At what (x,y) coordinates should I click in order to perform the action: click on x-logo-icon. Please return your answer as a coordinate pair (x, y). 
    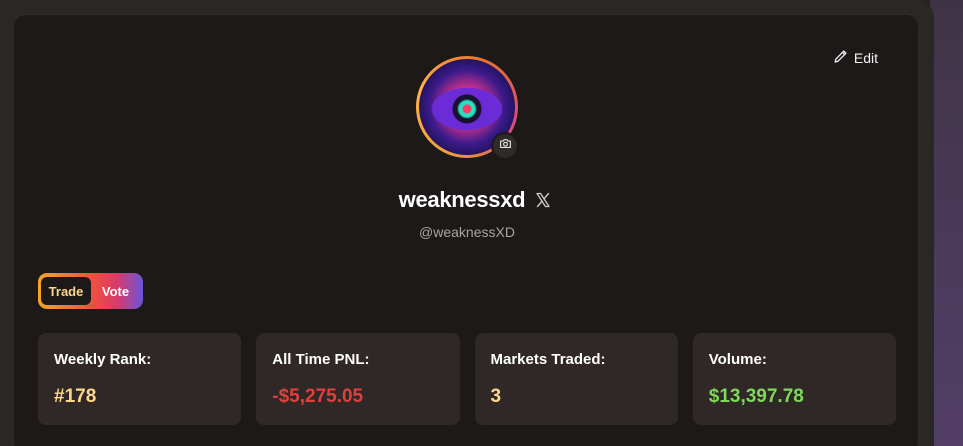
    Looking at the image, I should click on (543, 200).